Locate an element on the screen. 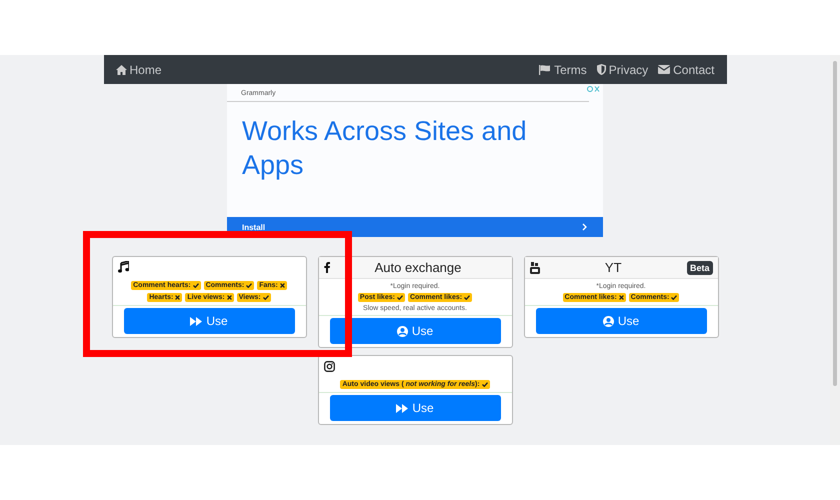 This screenshot has height=500, width=840. nav-link: Terms is located at coordinates (563, 69).